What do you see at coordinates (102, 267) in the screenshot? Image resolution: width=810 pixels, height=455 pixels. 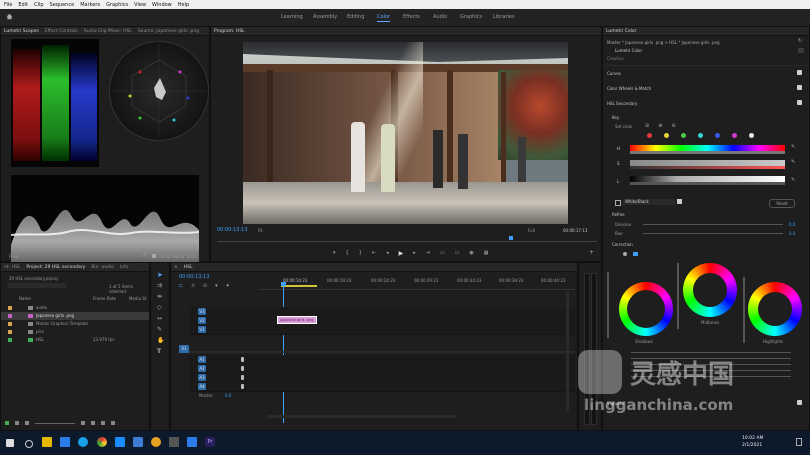 I see `tab-bin-audio: Bin: audio` at bounding box center [102, 267].